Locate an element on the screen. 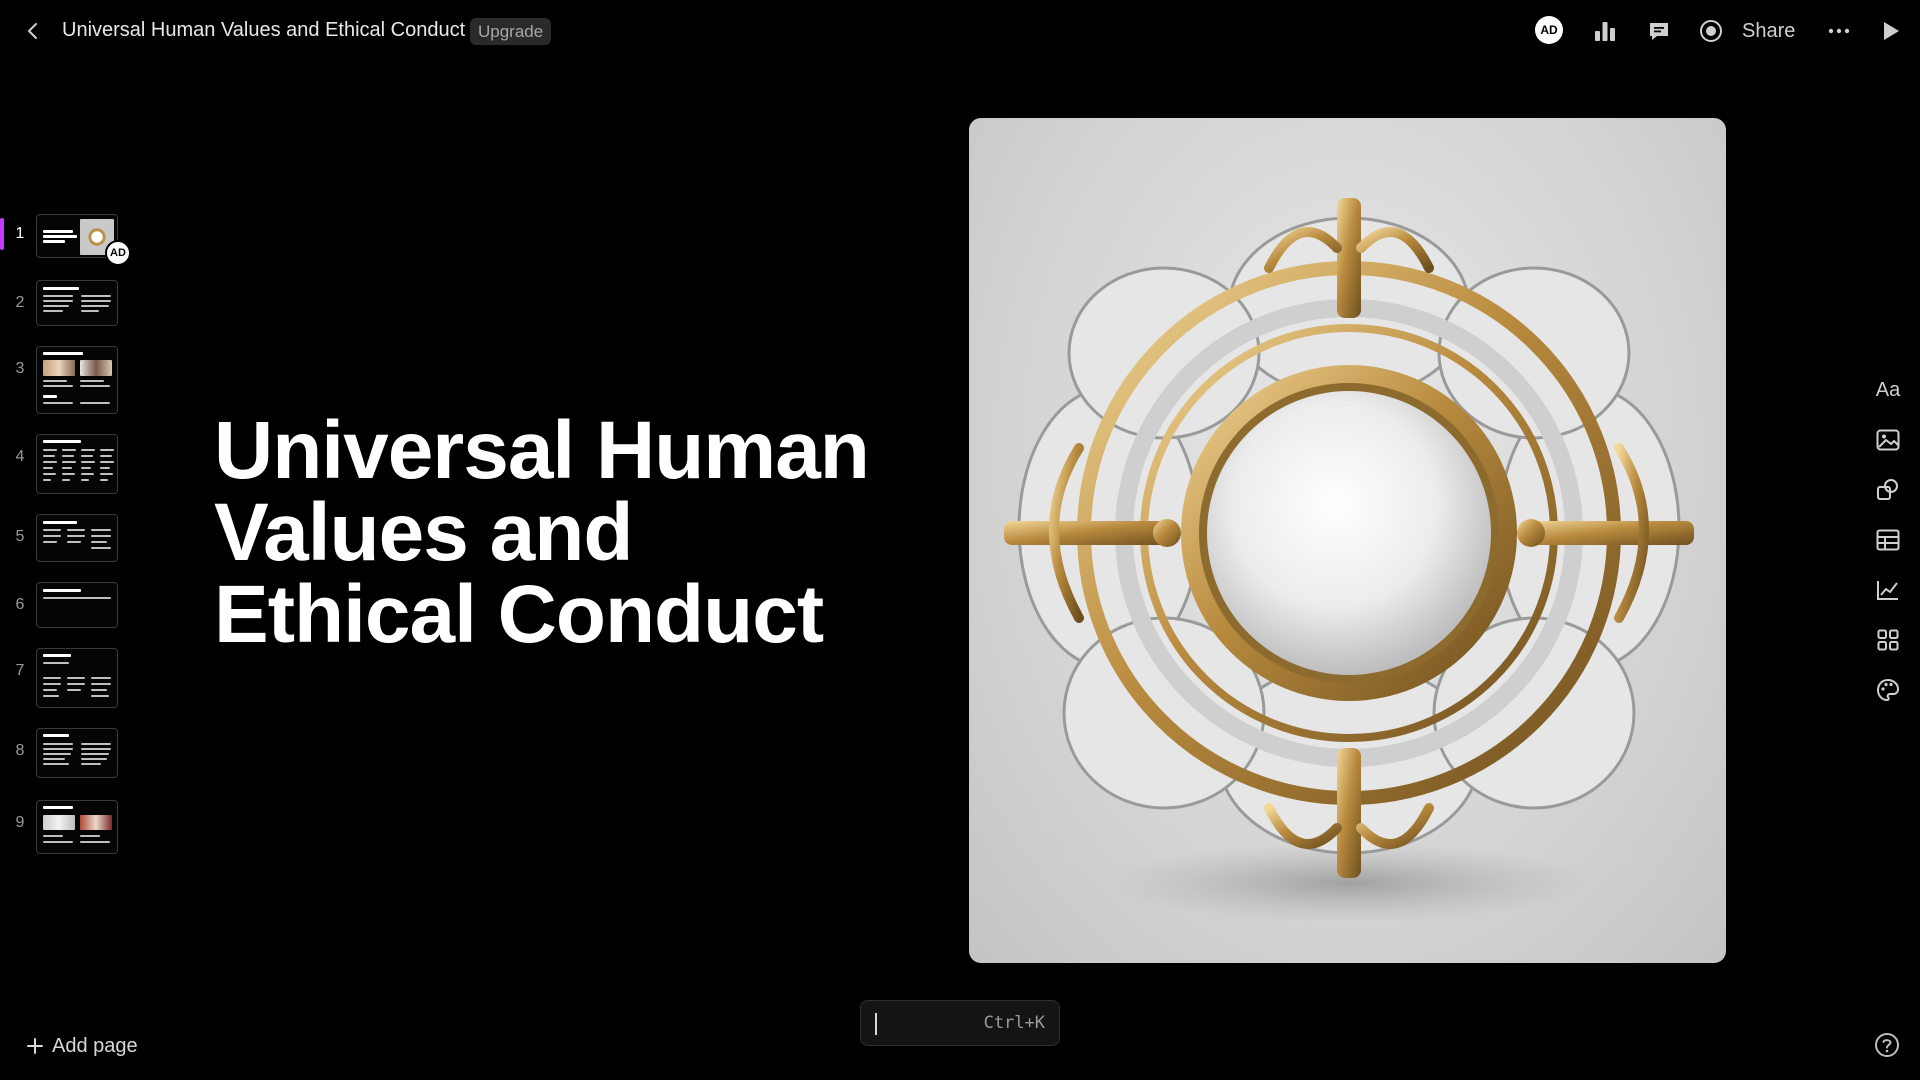 This screenshot has height=1080, width=1920. bar-chart-icon is located at coordinates (1605, 31).